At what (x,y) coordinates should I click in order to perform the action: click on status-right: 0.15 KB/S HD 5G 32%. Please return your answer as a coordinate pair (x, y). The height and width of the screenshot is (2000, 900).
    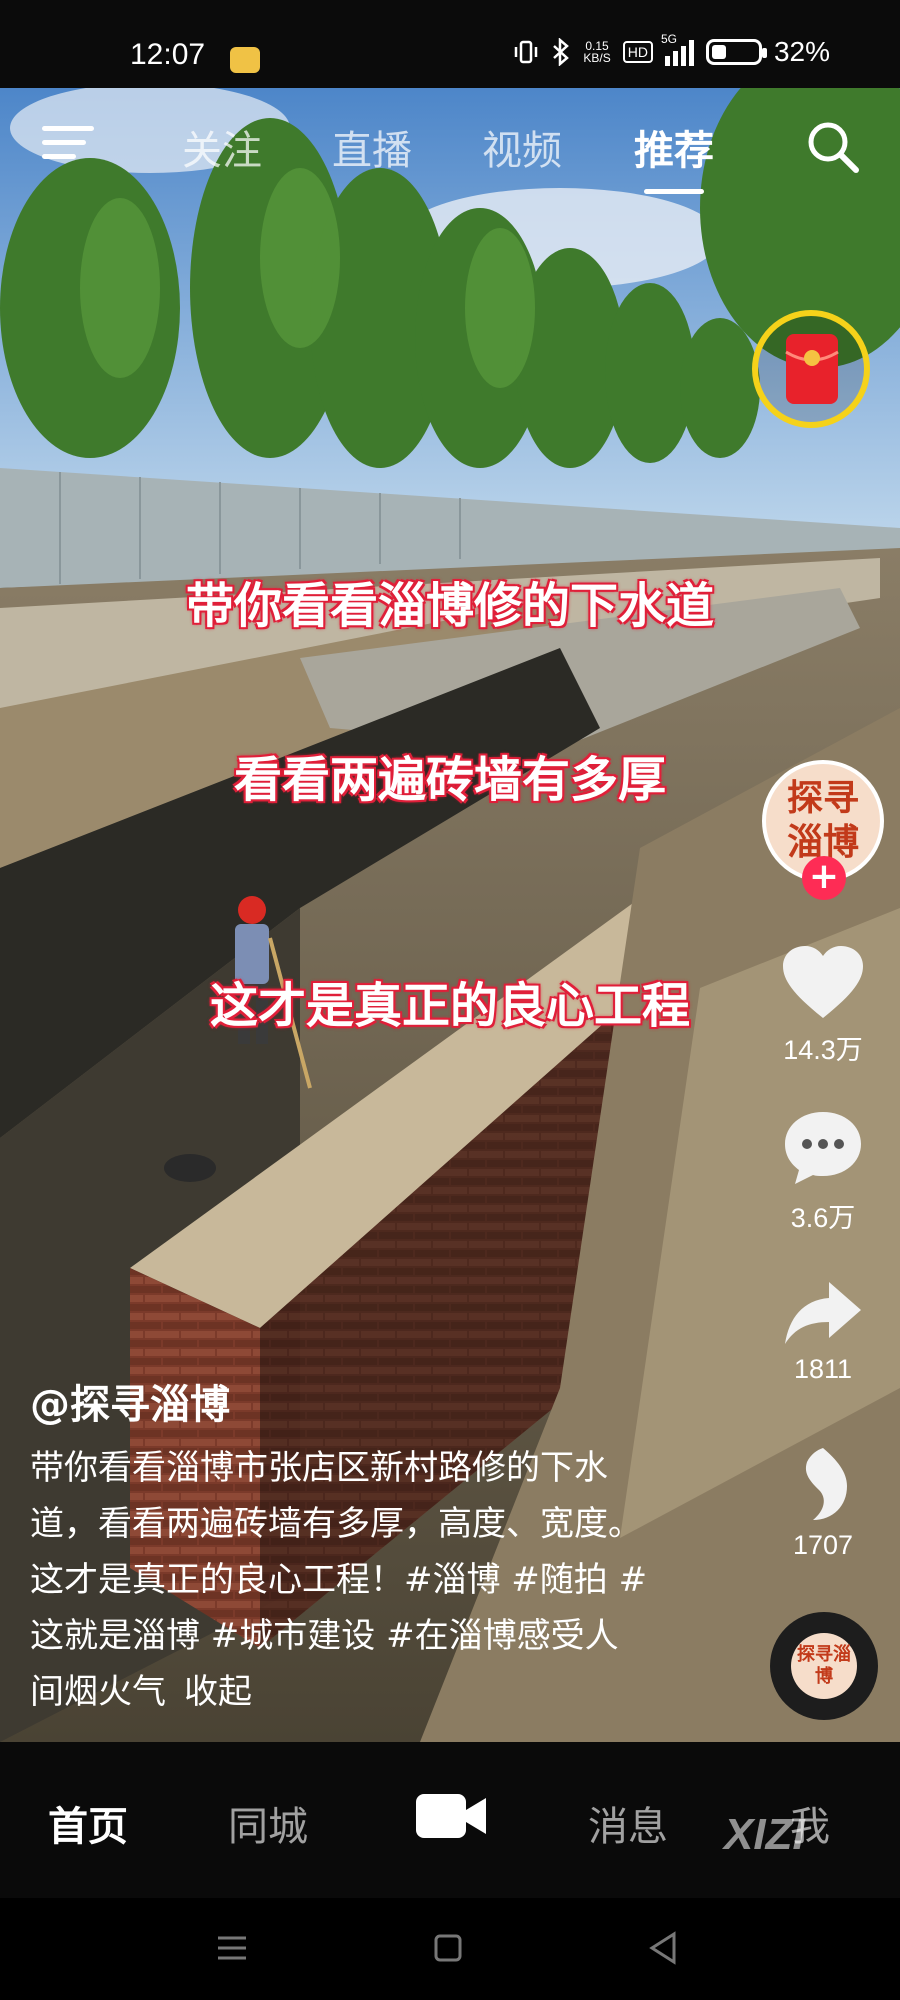
    Looking at the image, I should click on (671, 50).